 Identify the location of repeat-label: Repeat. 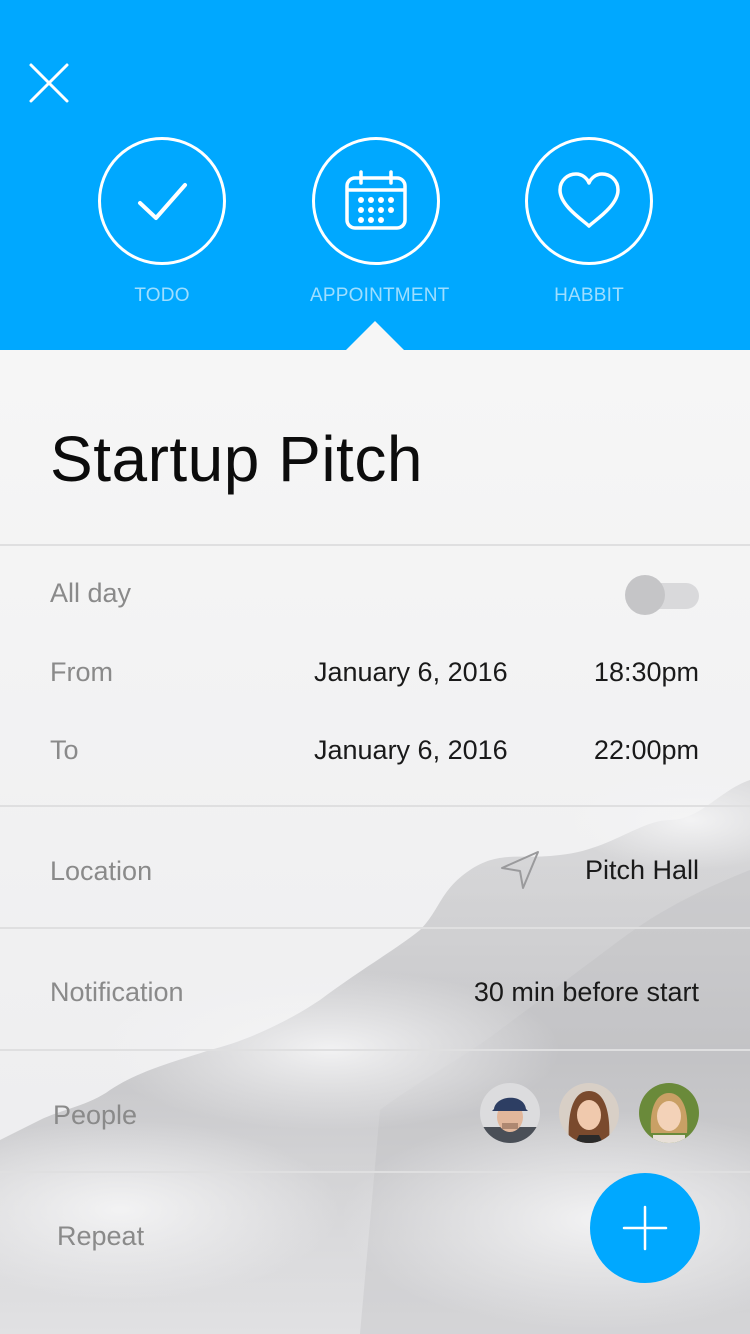
(100, 1236).